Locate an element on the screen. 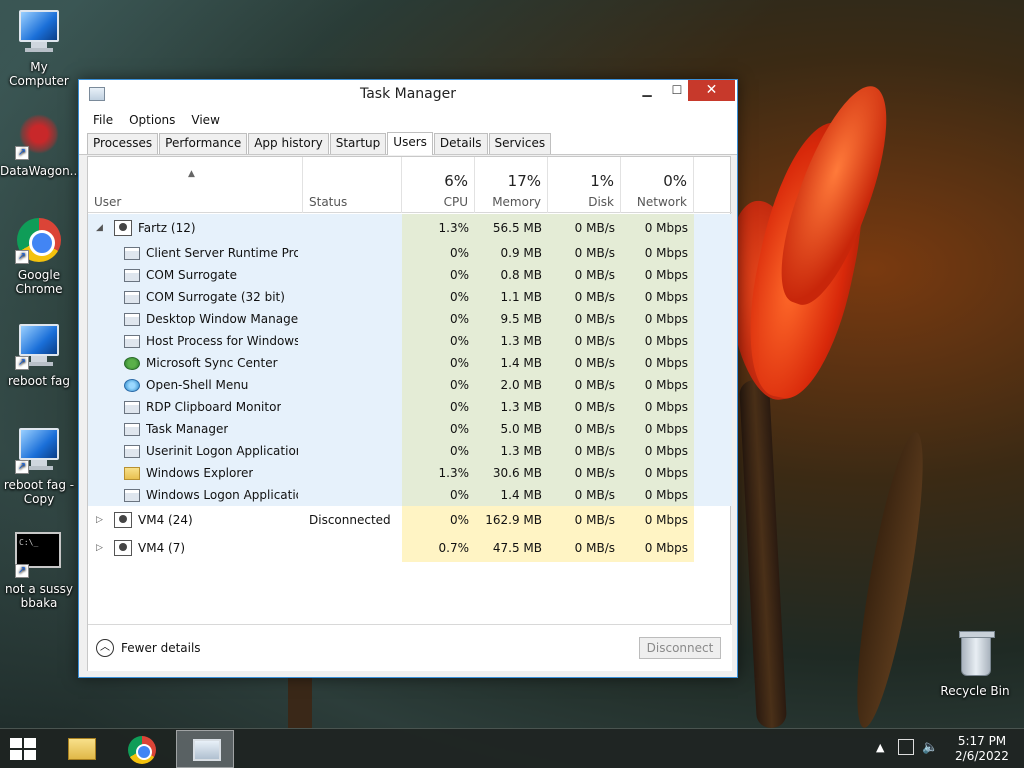 The height and width of the screenshot is (768, 1024). column-status: Status is located at coordinates (352, 185).